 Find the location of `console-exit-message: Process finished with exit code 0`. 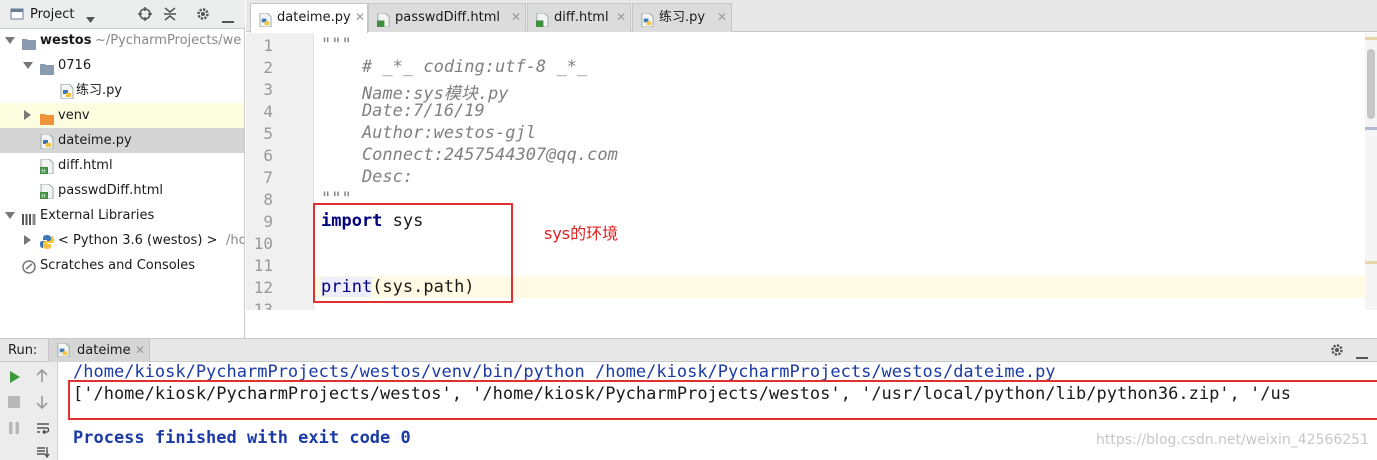

console-exit-message: Process finished with exit code 0 is located at coordinates (242, 438).